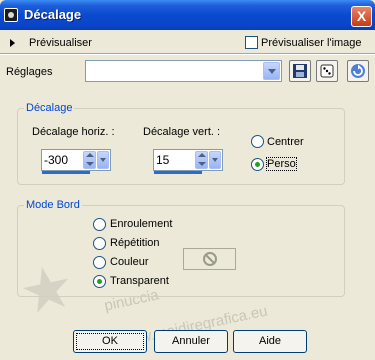 This screenshot has width=375, height=360. Describe the element at coordinates (215, 160) in the screenshot. I see `vert-offset-dropdown-icon` at that location.